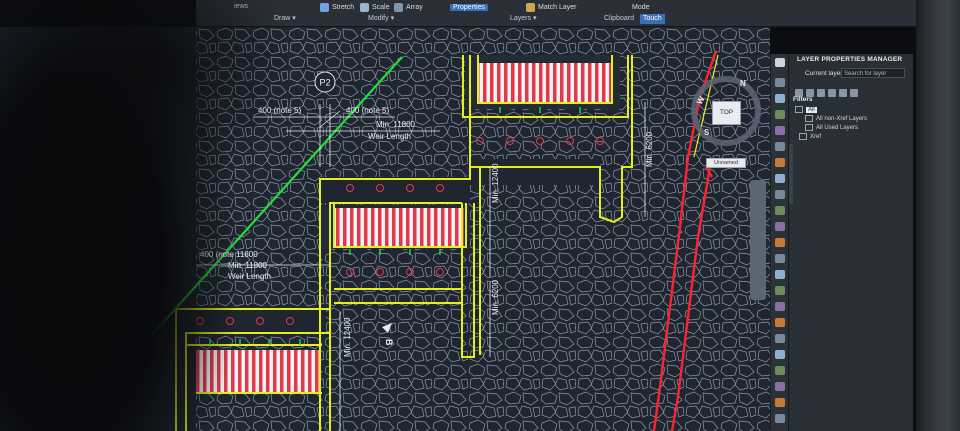 This screenshot has width=960, height=431. I want to click on grid-bubble-label: P2, so click(324, 83).